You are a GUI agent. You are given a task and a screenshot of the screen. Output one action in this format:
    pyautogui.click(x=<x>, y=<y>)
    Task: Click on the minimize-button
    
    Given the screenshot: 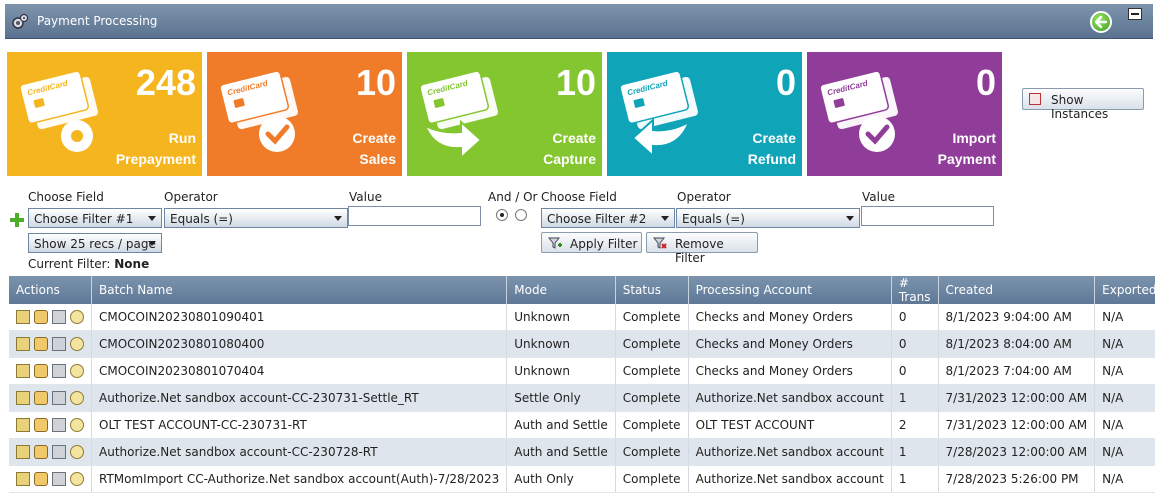 What is the action you would take?
    pyautogui.click(x=1135, y=14)
    